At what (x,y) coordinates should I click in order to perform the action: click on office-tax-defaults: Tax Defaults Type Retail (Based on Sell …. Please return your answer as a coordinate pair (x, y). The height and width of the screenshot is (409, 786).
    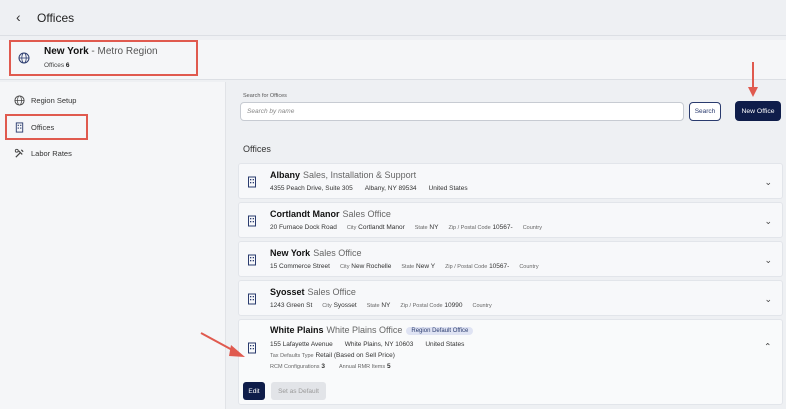
    Looking at the image, I should click on (332, 355).